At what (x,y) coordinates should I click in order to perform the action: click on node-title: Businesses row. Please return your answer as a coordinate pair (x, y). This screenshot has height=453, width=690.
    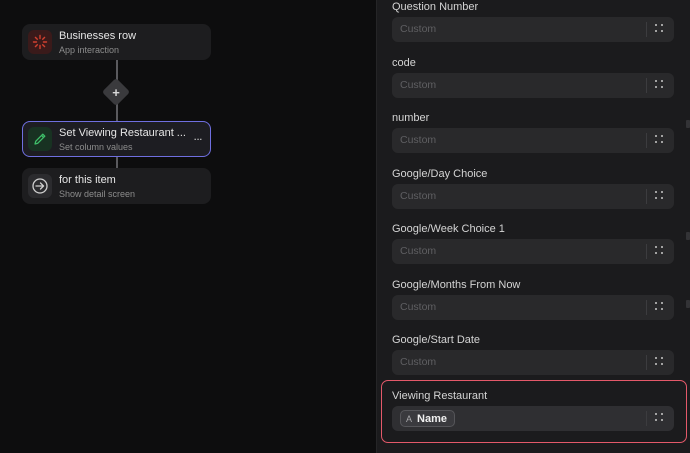
    Looking at the image, I should click on (98, 36).